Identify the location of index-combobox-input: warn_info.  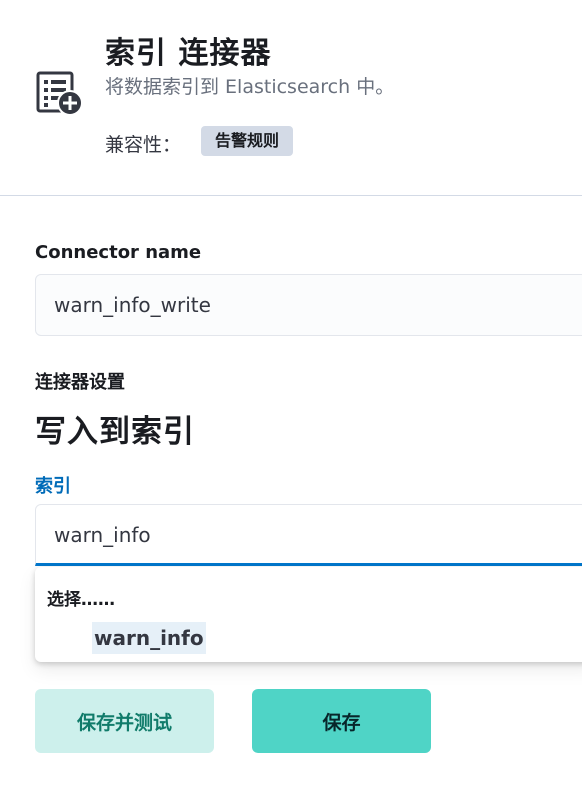
(308, 535).